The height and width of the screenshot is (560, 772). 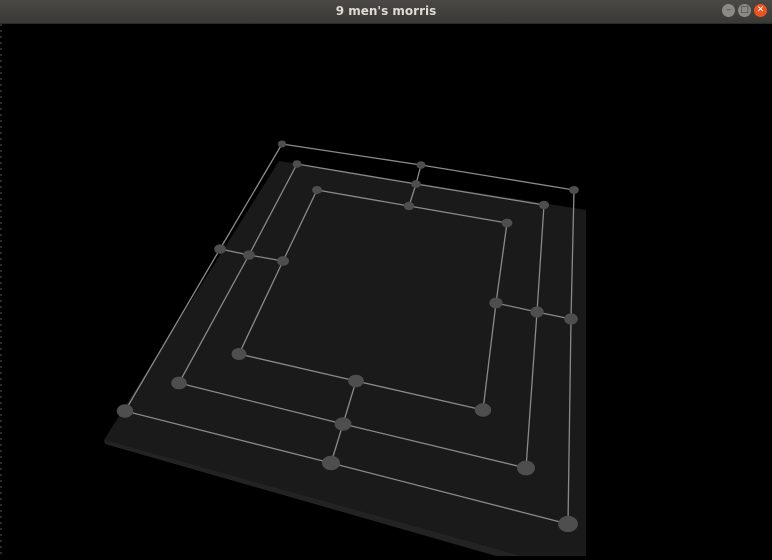 I want to click on close-icon: ✕, so click(x=760, y=10).